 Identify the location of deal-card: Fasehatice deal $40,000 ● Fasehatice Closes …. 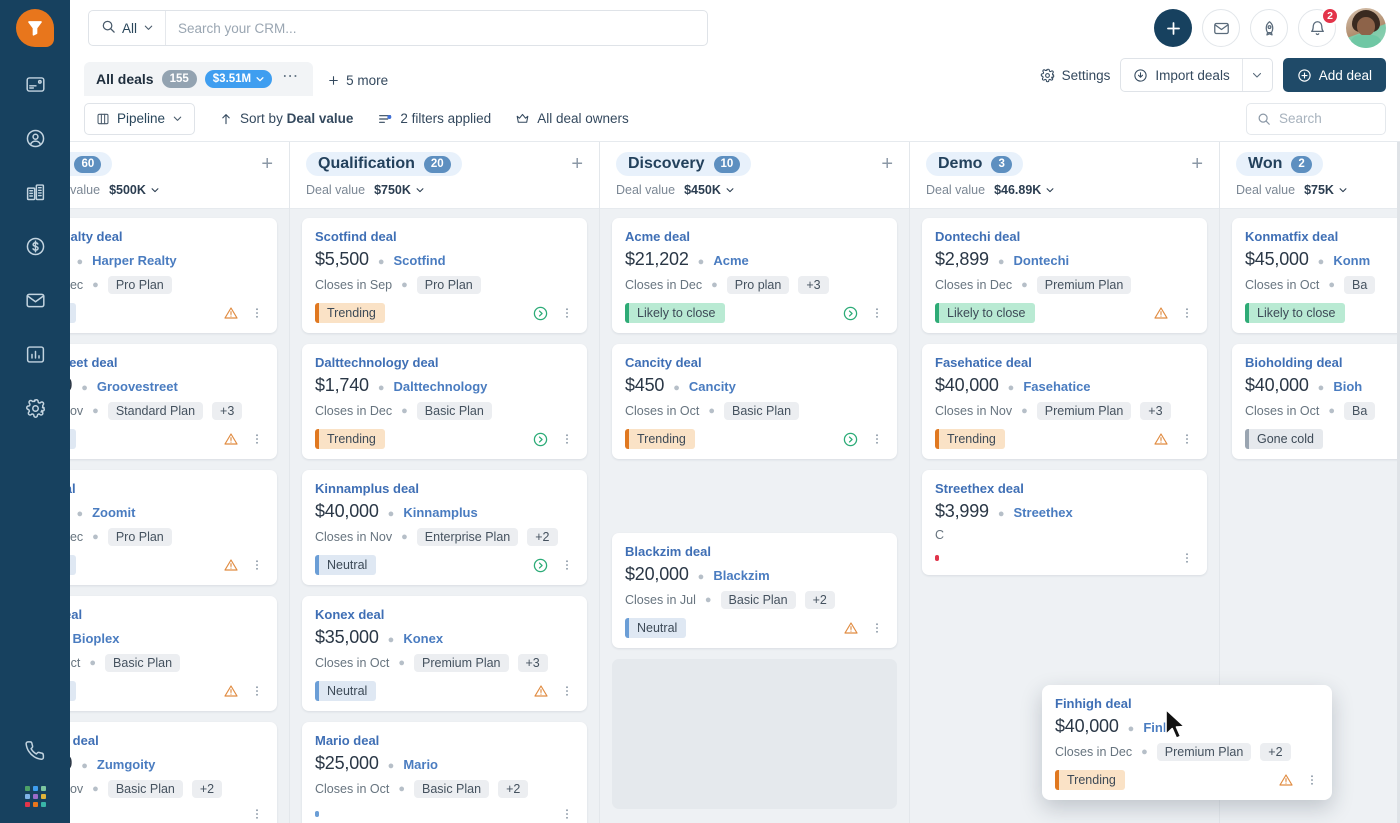
(1064, 401).